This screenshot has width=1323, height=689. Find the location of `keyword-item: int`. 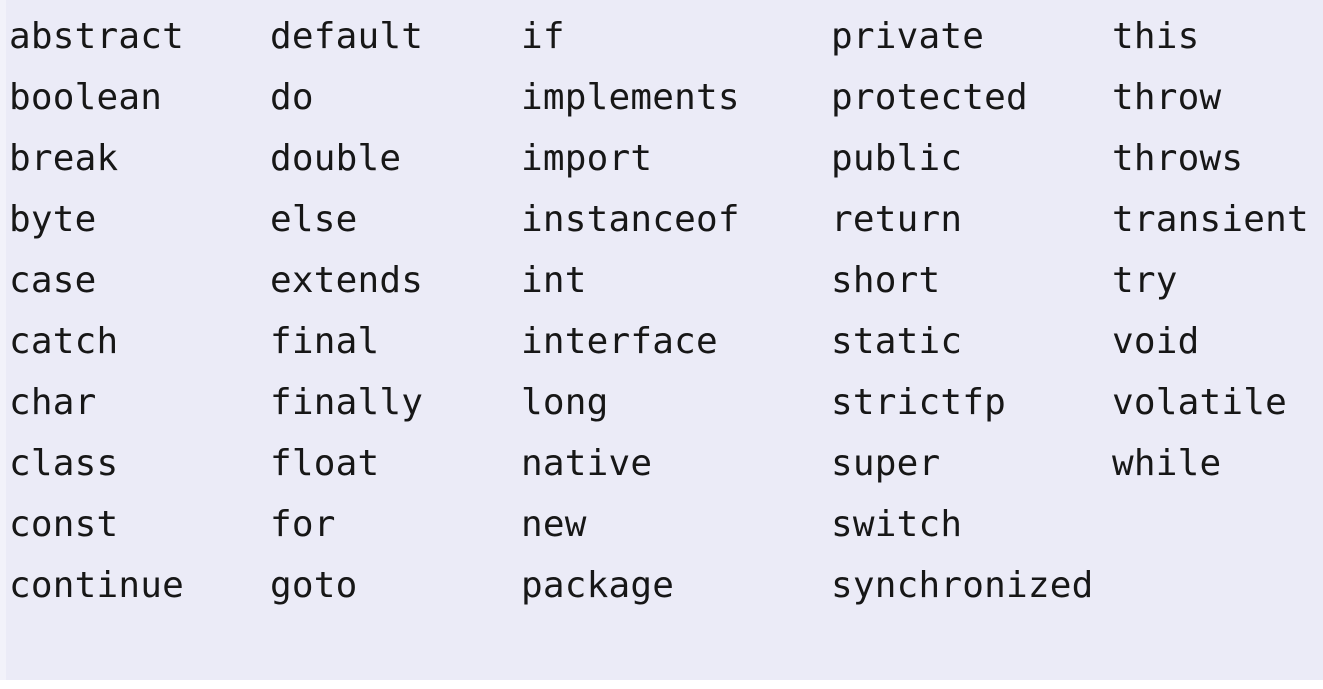

keyword-item: int is located at coordinates (554, 280).